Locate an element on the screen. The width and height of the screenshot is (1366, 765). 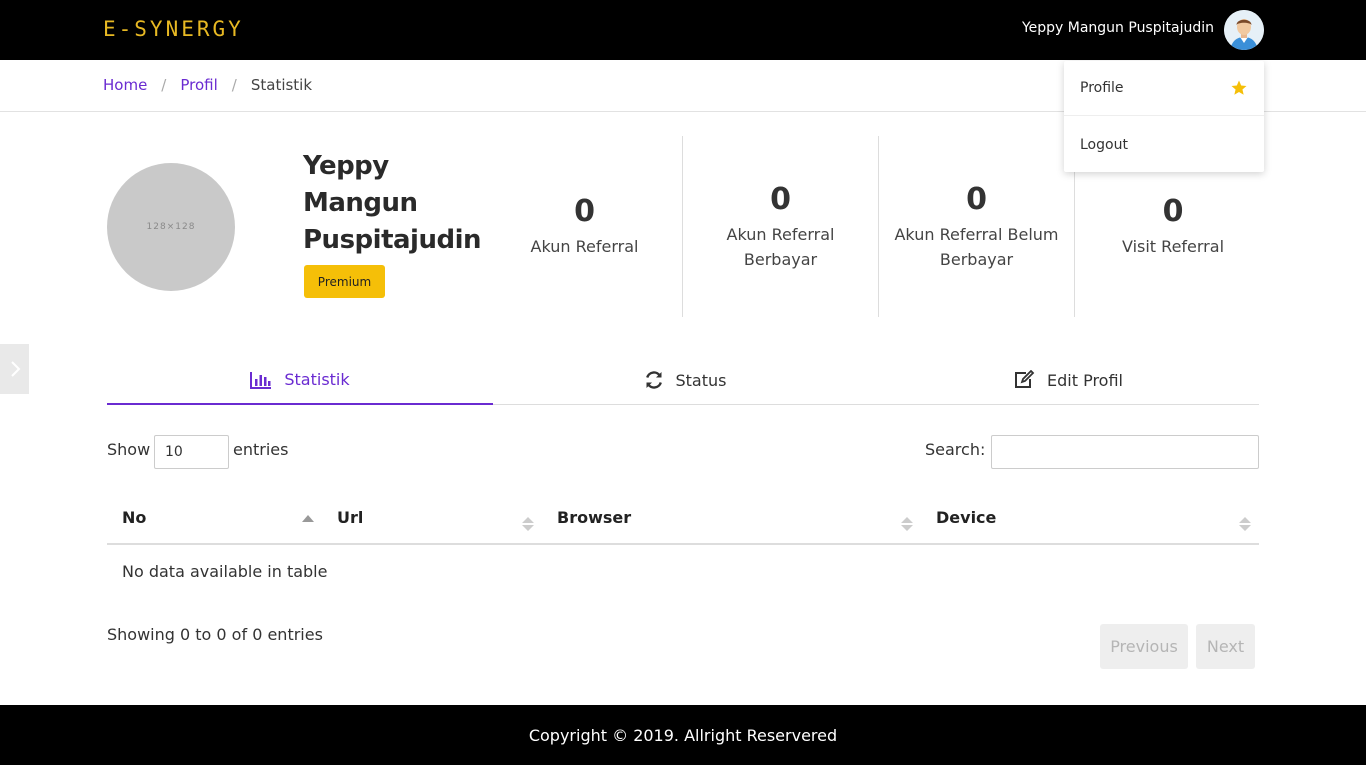
breadcrumb-home-link: Home is located at coordinates (125, 85).